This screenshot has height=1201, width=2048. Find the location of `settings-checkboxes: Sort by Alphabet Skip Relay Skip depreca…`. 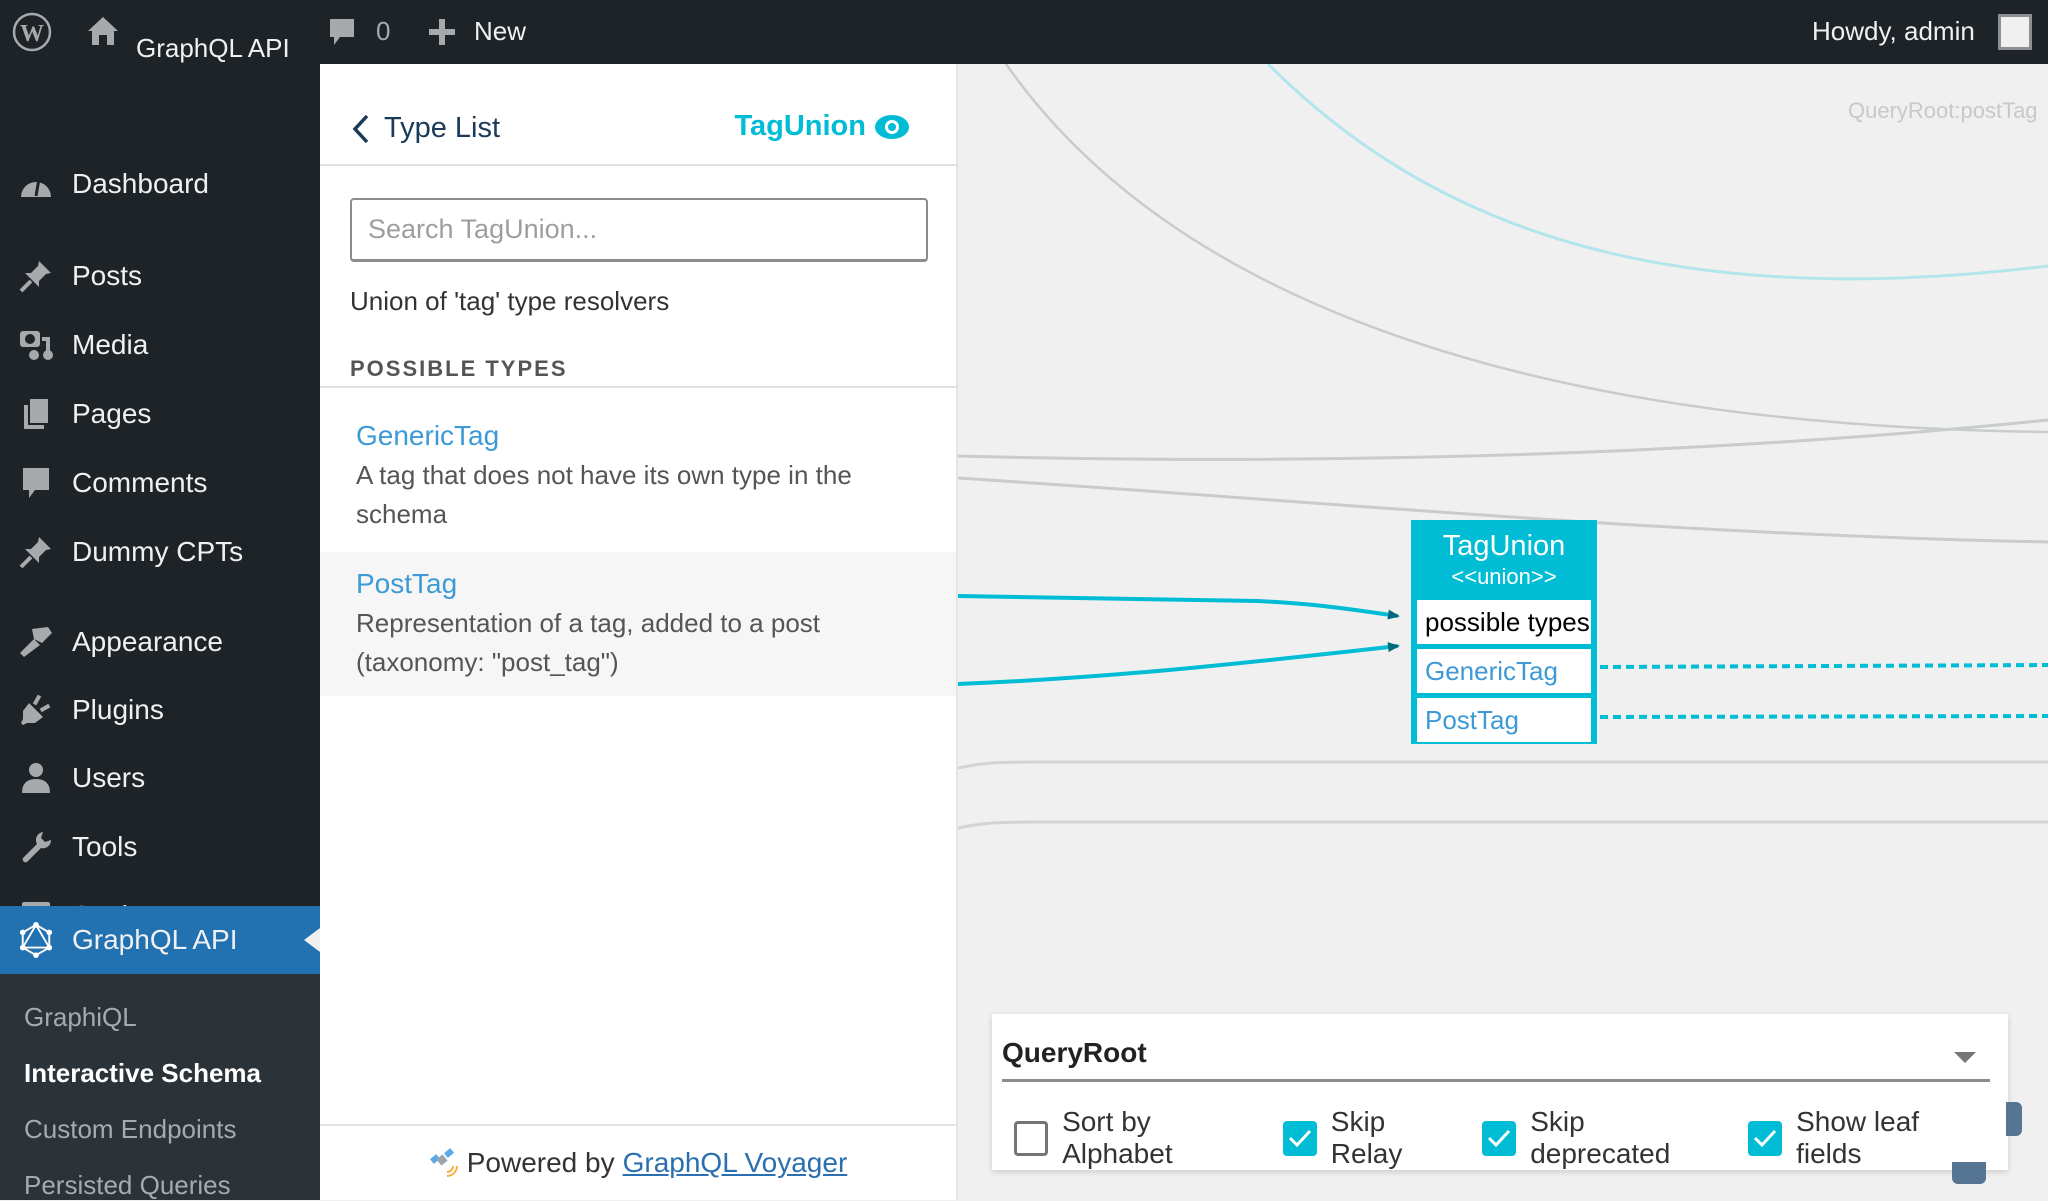

settings-checkboxes: Sort by Alphabet Skip Relay Skip depreca… is located at coordinates (1511, 1138).